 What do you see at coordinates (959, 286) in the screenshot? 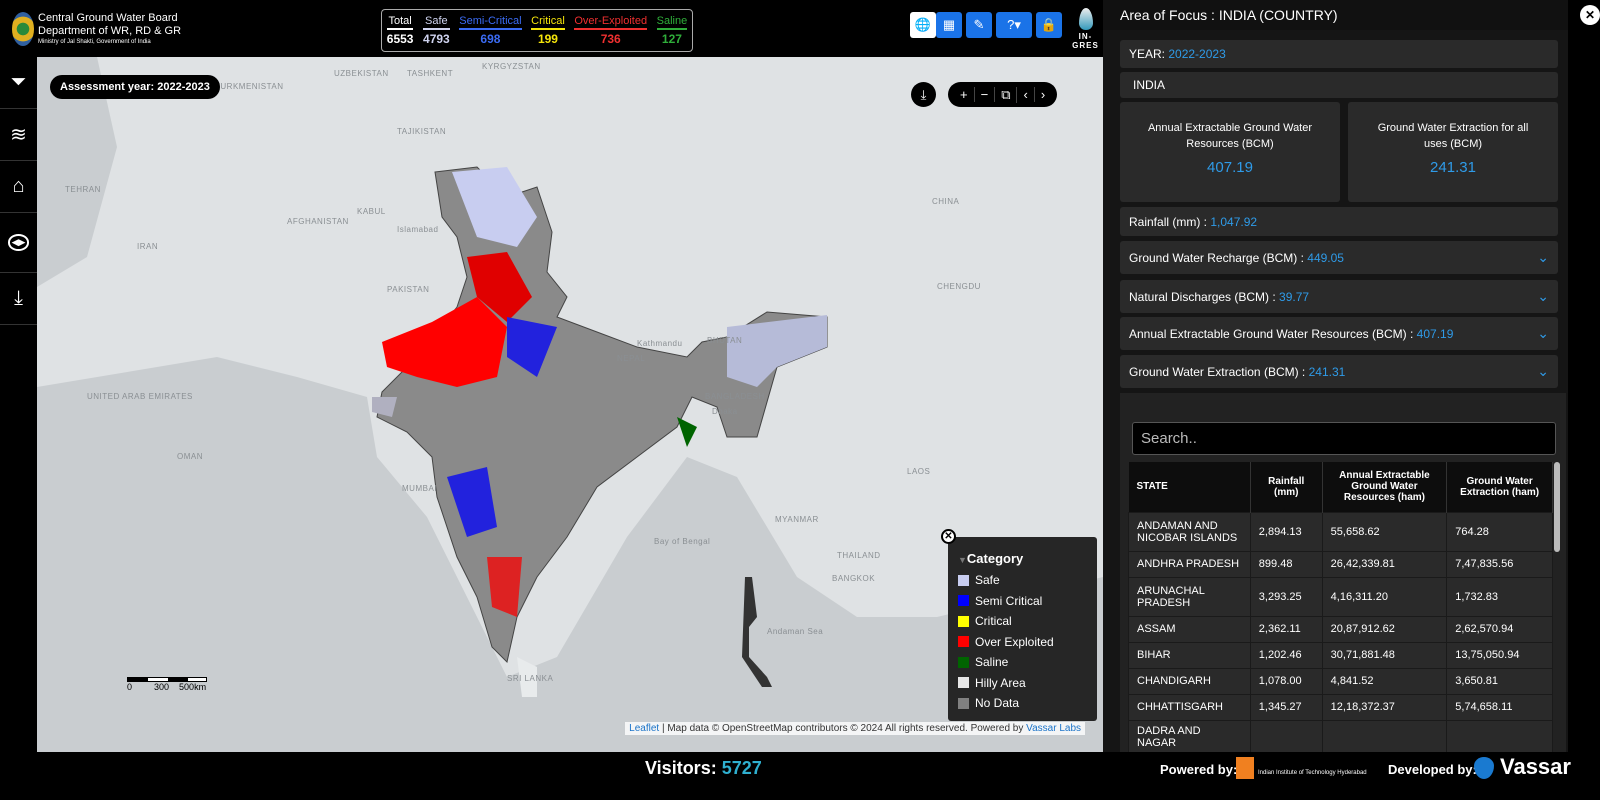
I see `map-label: CHENGDU` at bounding box center [959, 286].